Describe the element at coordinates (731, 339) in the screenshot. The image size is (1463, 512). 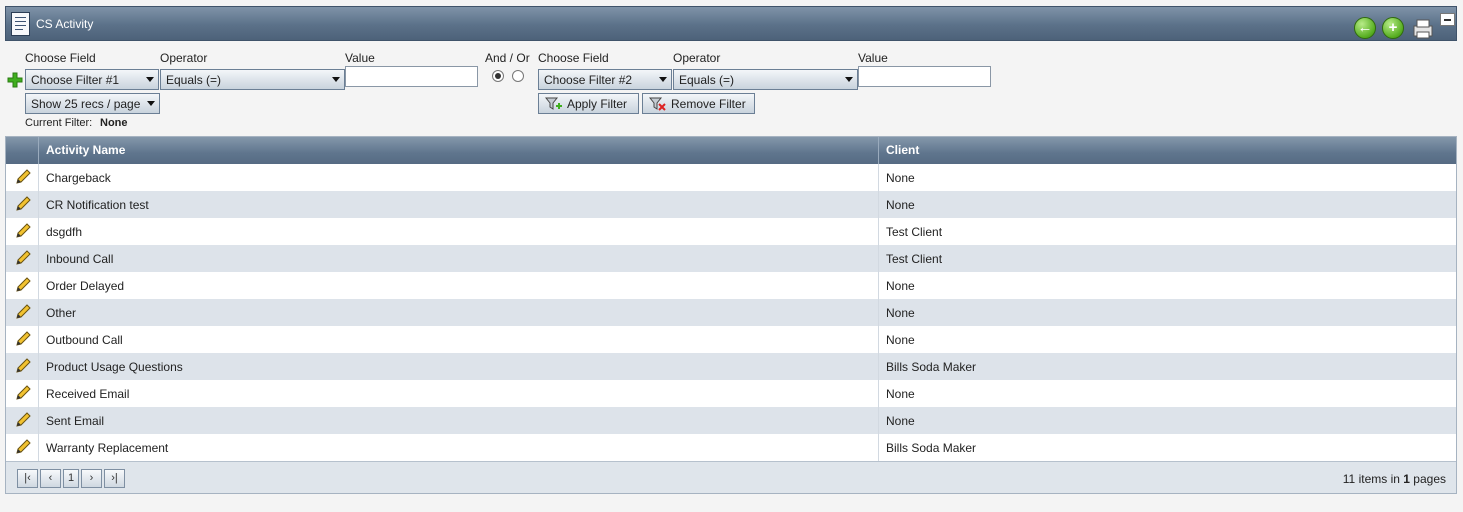
I see `table-row: Outbound Call None` at that location.